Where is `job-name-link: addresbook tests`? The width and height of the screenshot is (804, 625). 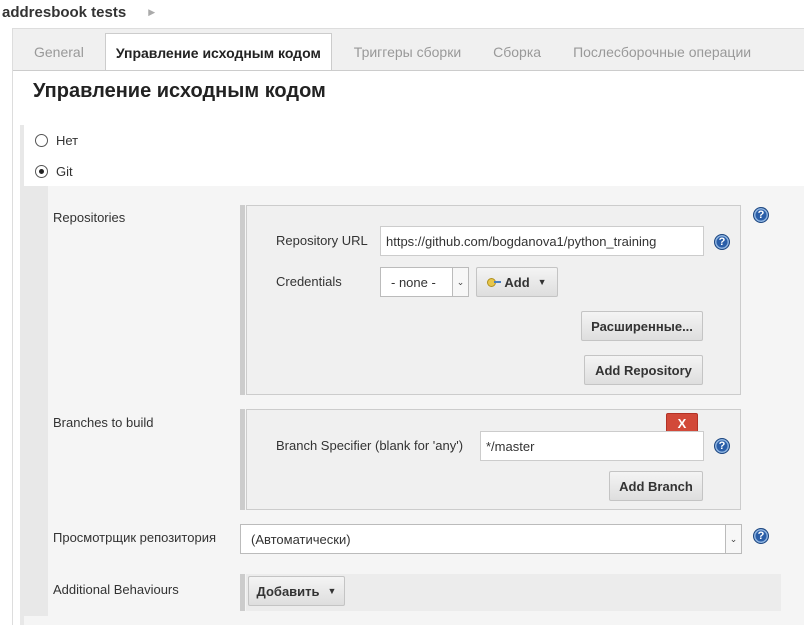
job-name-link: addresbook tests is located at coordinates (63, 12).